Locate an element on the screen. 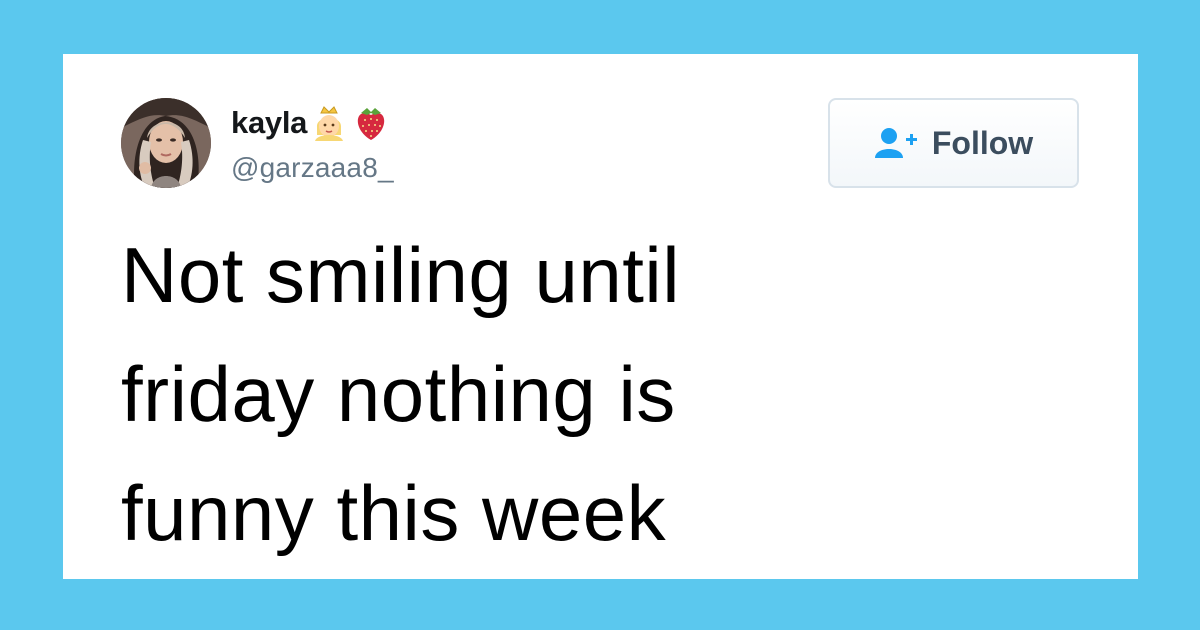 This screenshot has width=1200, height=630. tweet-text-line: funny this week is located at coordinates (394, 513).